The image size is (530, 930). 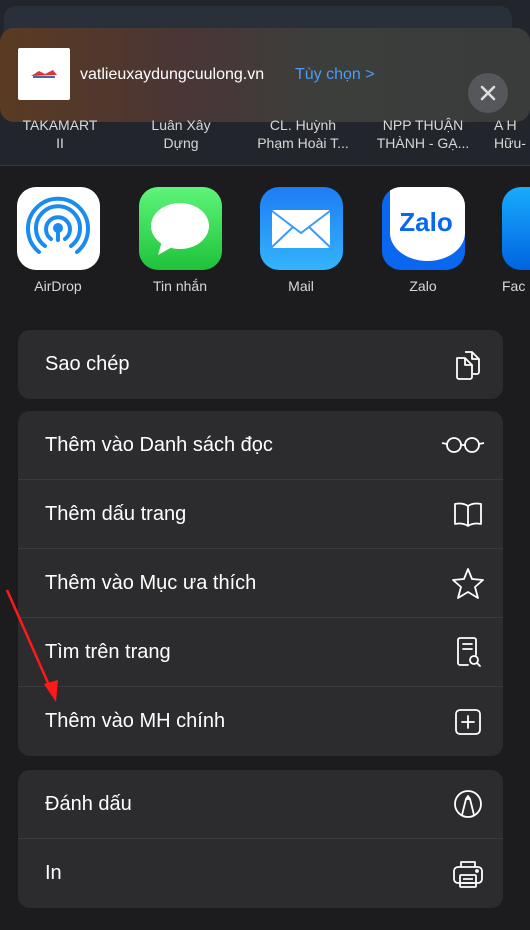 What do you see at coordinates (260, 514) in the screenshot?
I see `add-bookmark-action: Thêm dấu trang` at bounding box center [260, 514].